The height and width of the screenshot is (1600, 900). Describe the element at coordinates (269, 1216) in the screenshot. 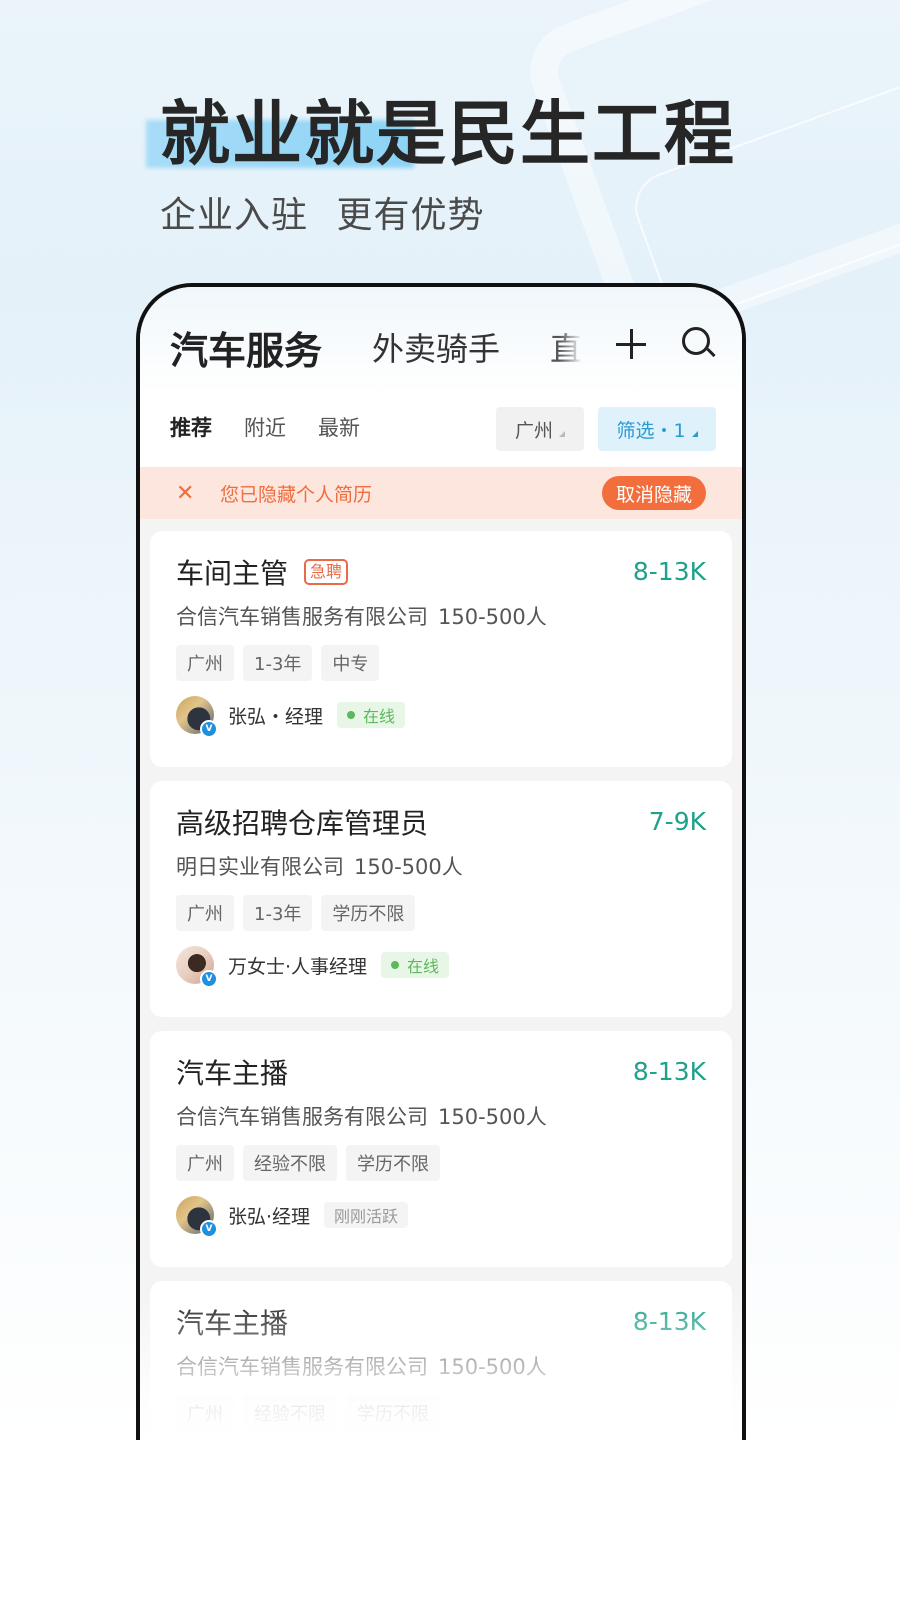

I see `recruiter-name: 张弘·经理` at that location.